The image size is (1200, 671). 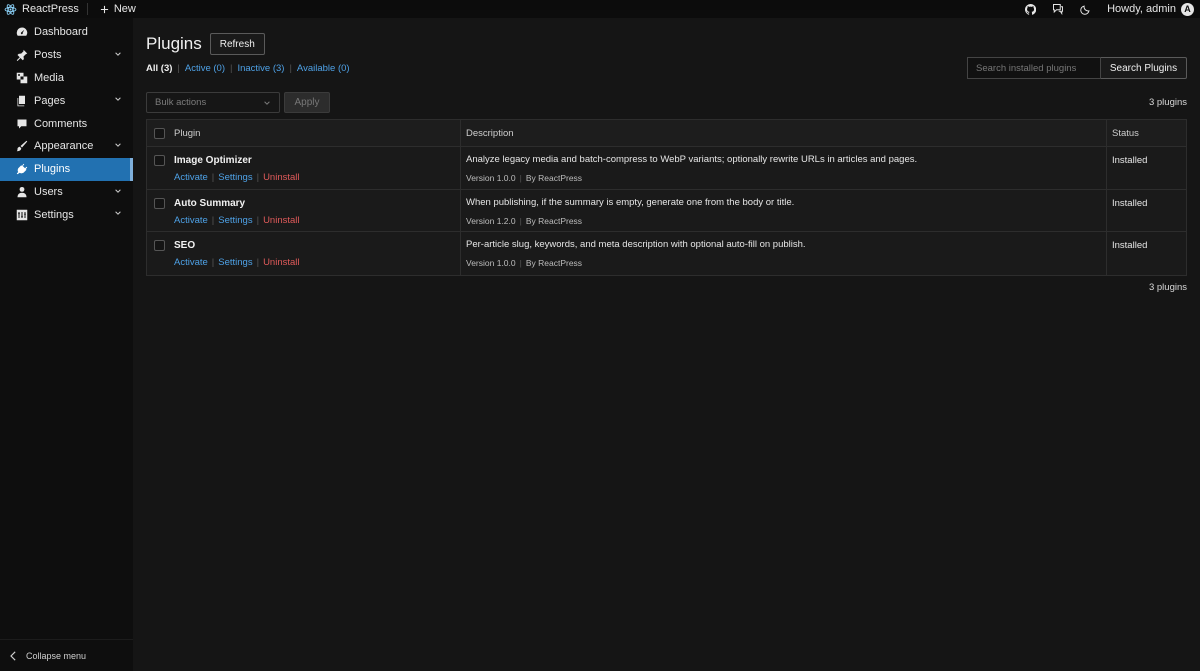 I want to click on sidebar-item-dashboard: Dashboard, so click(x=66, y=32).